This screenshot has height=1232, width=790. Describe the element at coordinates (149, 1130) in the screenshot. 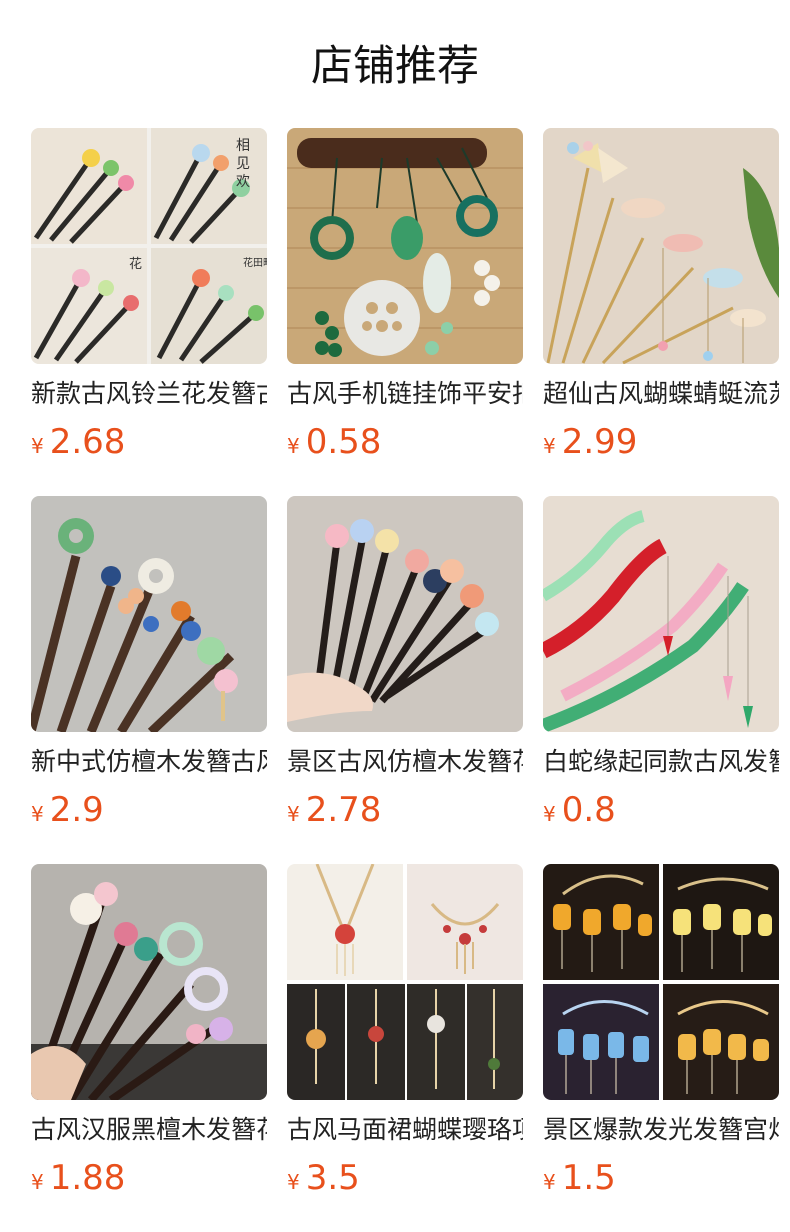

I see `product-name: 古风汉服黑檀木发簪花` at that location.